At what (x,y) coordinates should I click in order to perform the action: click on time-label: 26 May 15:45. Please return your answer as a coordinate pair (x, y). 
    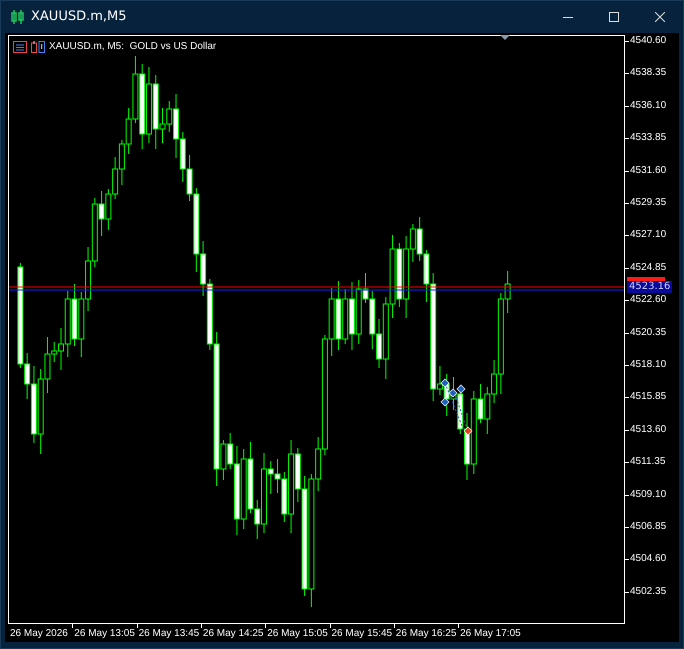
    Looking at the image, I should click on (362, 634).